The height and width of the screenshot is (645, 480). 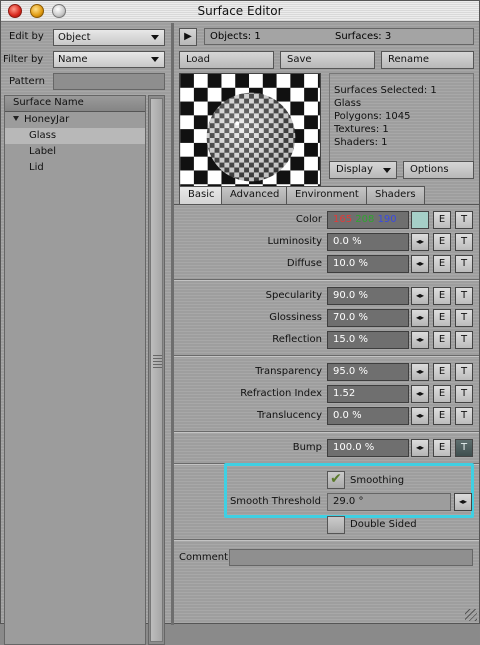 What do you see at coordinates (326, 296) in the screenshot?
I see `specularity-row: Specularity 90.0 % ◂▸ E T` at bounding box center [326, 296].